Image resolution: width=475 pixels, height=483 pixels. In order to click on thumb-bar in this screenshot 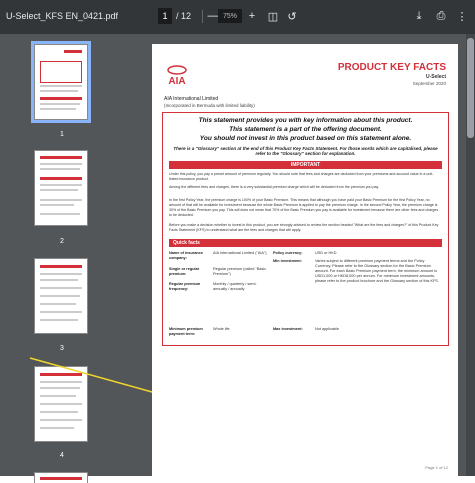, I will do `click(61, 478)`.